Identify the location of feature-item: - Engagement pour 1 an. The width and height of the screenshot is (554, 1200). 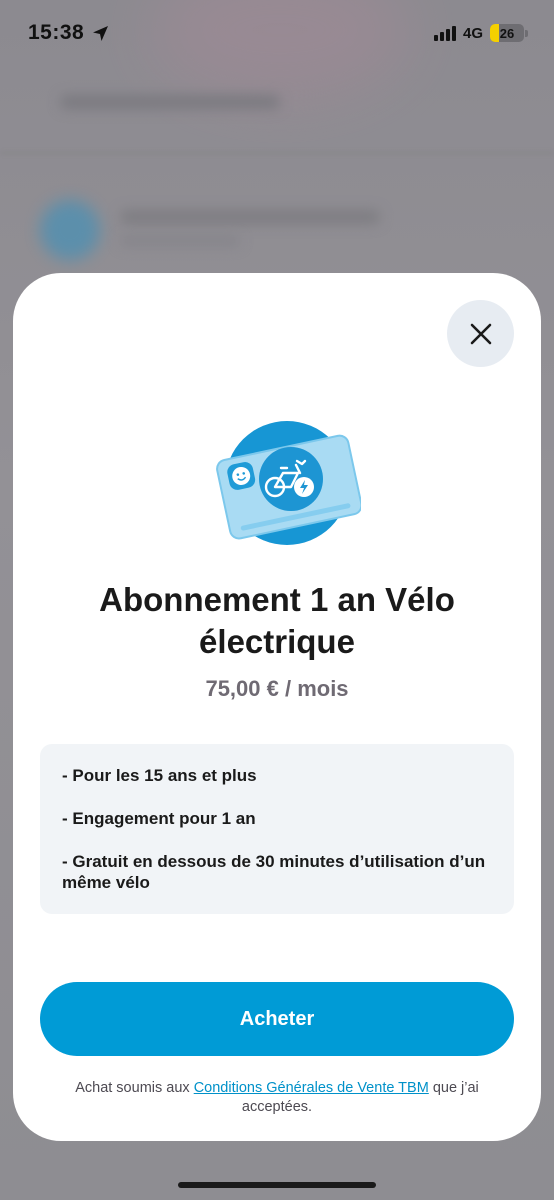
(159, 818).